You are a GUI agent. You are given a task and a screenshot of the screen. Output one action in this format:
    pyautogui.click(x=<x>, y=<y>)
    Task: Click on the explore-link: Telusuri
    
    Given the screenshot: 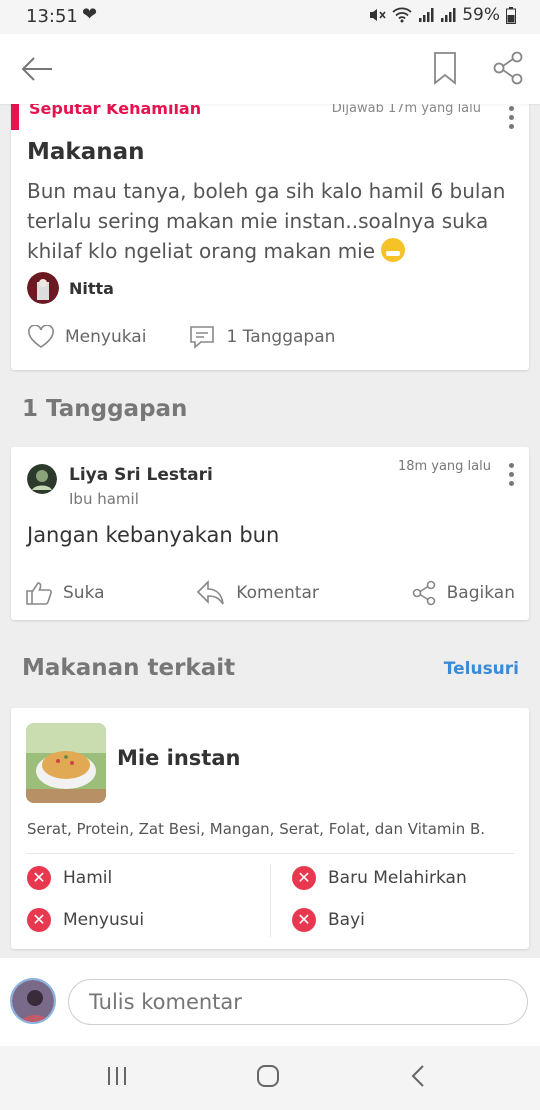 What is the action you would take?
    pyautogui.click(x=481, y=669)
    